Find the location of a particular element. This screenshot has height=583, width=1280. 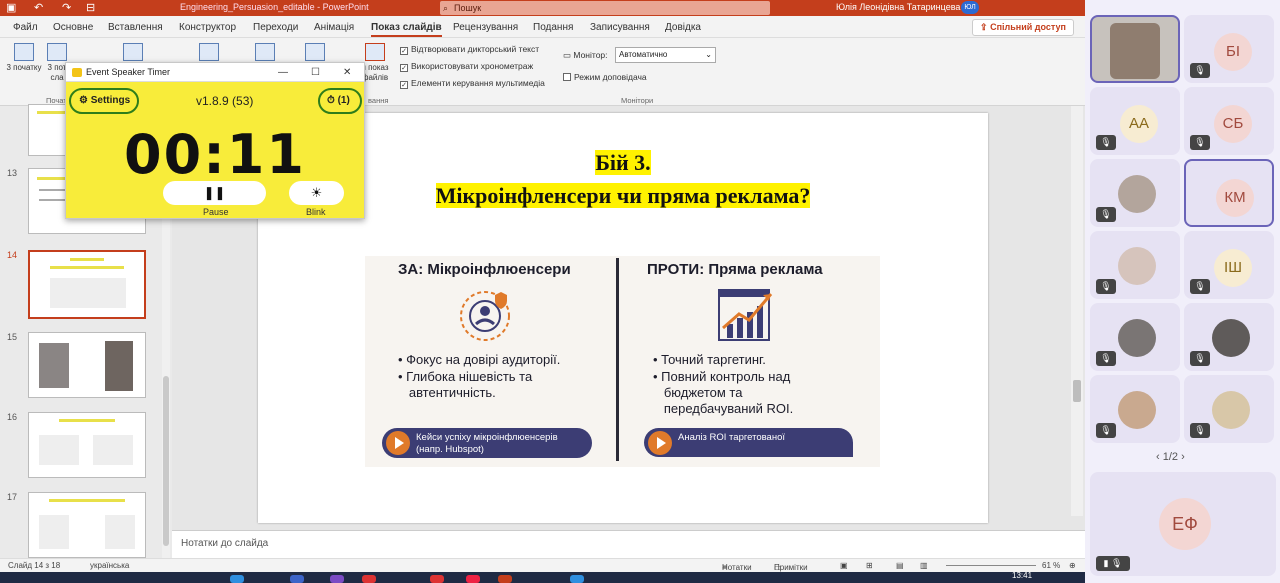

tab-recording: Записування is located at coordinates (620, 27).